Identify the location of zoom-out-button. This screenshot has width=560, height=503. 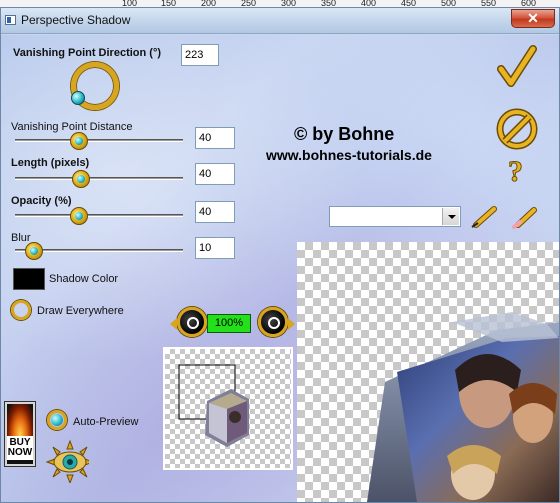
(188, 322).